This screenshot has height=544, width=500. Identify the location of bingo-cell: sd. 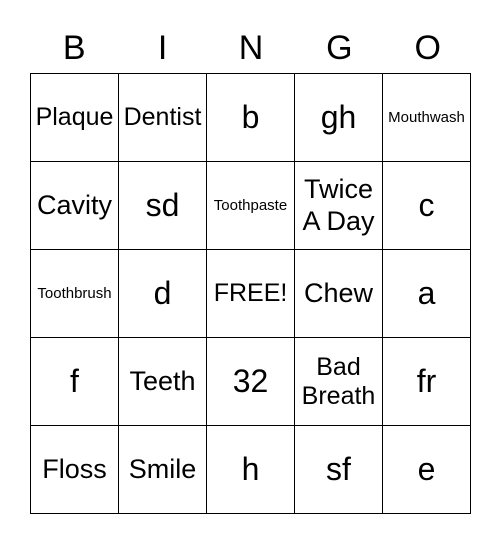
(163, 206).